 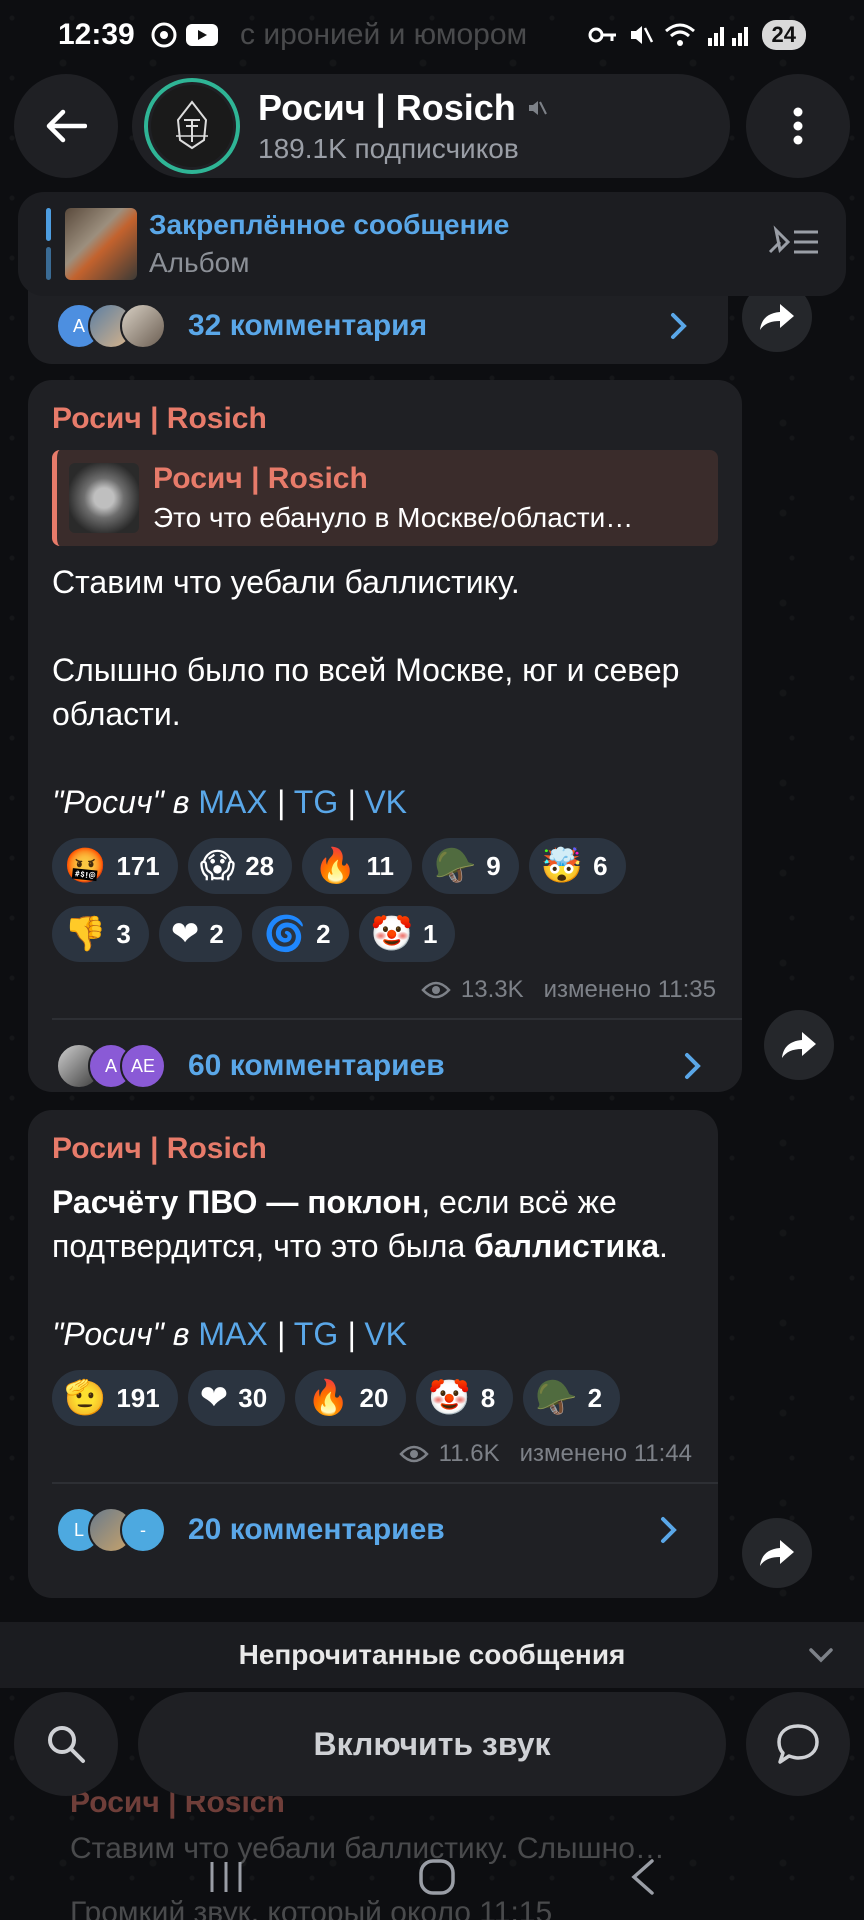 I want to click on reaction-count: 191, so click(x=138, y=1397).